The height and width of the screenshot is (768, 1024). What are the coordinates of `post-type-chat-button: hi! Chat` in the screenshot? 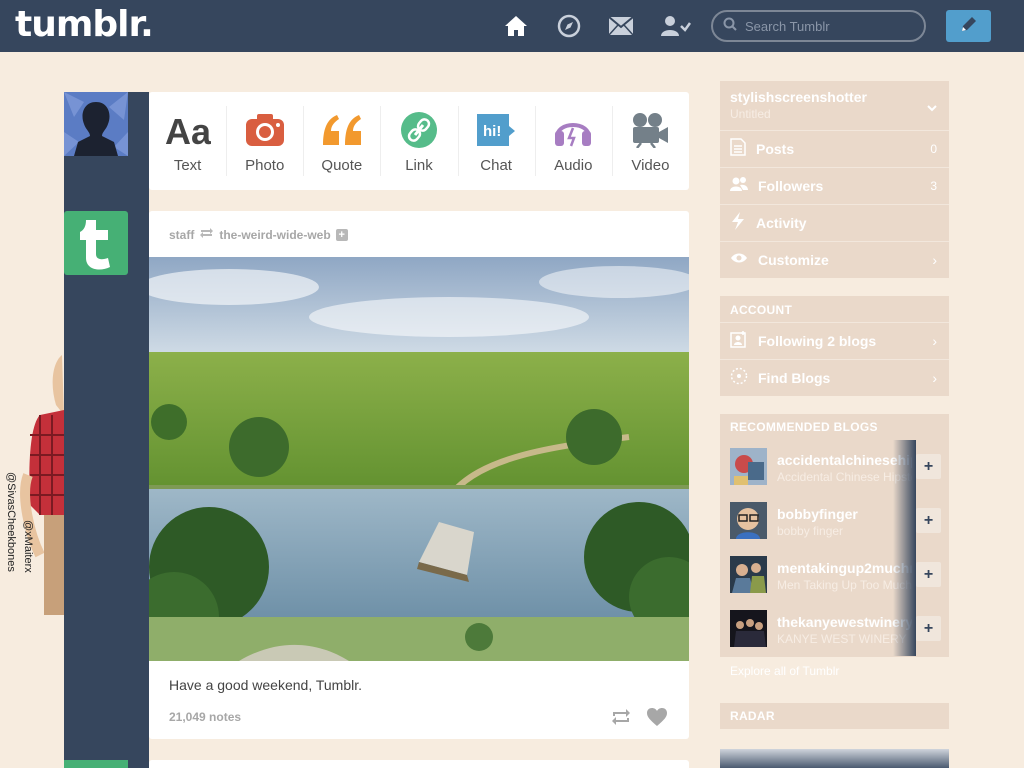 It's located at (496, 141).